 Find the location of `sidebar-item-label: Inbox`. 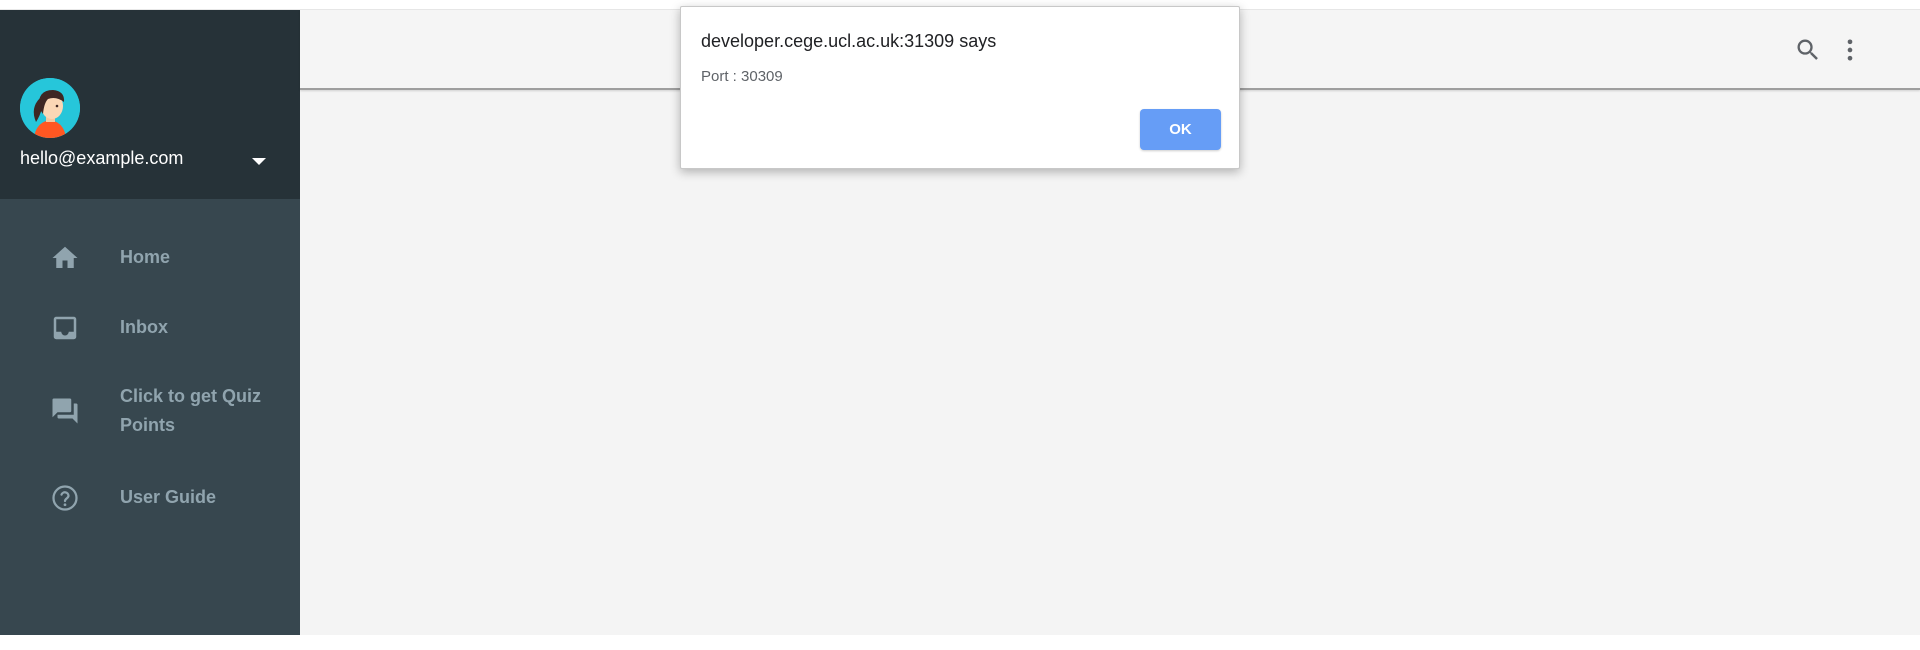

sidebar-item-label: Inbox is located at coordinates (144, 327).